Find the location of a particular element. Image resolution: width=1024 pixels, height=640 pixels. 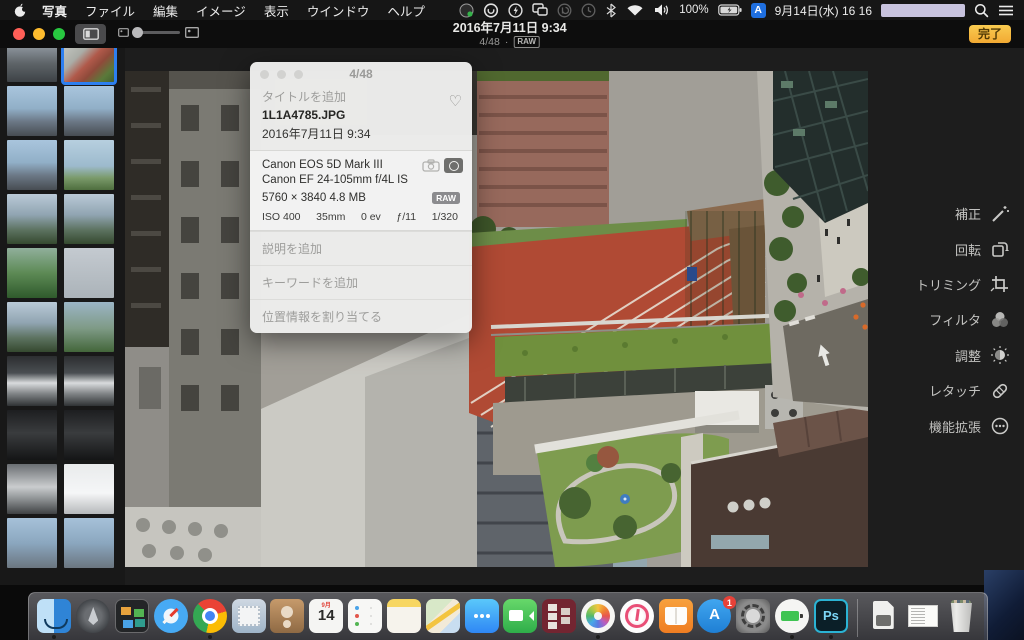

wifi-icon is located at coordinates (635, 10).